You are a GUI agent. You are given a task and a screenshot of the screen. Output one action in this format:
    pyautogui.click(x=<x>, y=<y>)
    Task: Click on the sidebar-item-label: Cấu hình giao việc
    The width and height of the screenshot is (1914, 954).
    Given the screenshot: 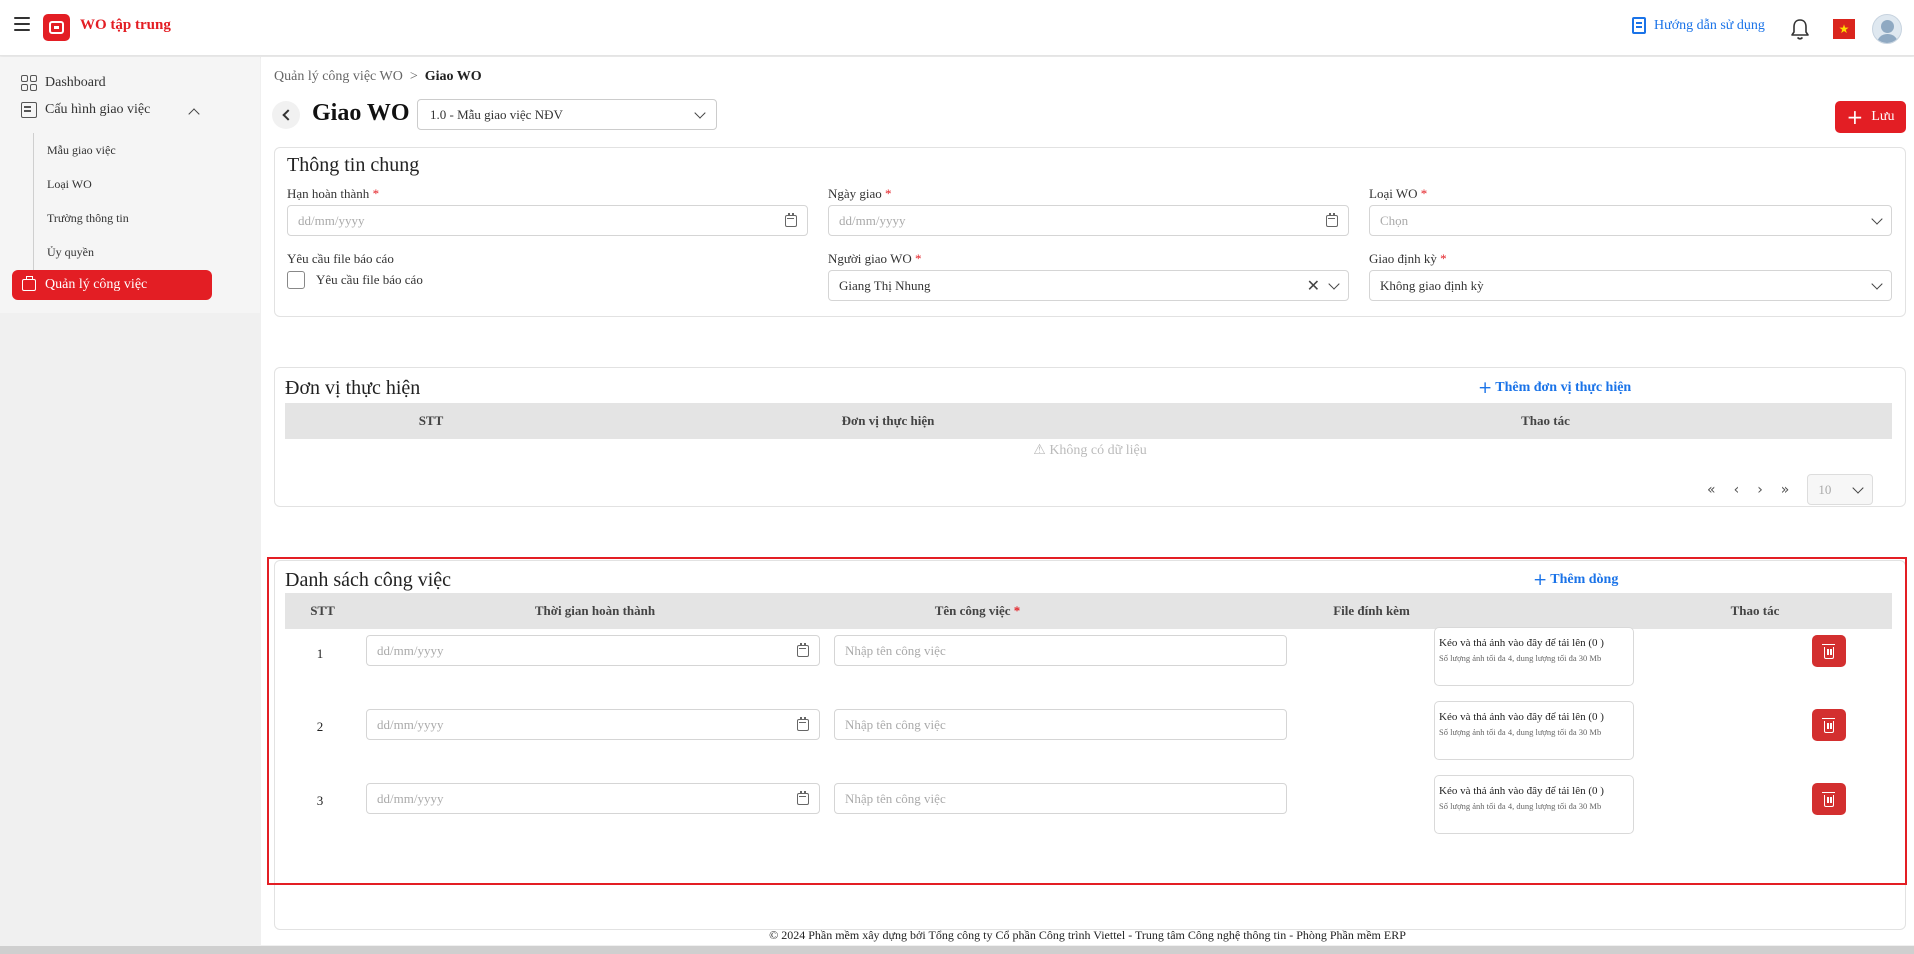 What is the action you would take?
    pyautogui.click(x=98, y=109)
    